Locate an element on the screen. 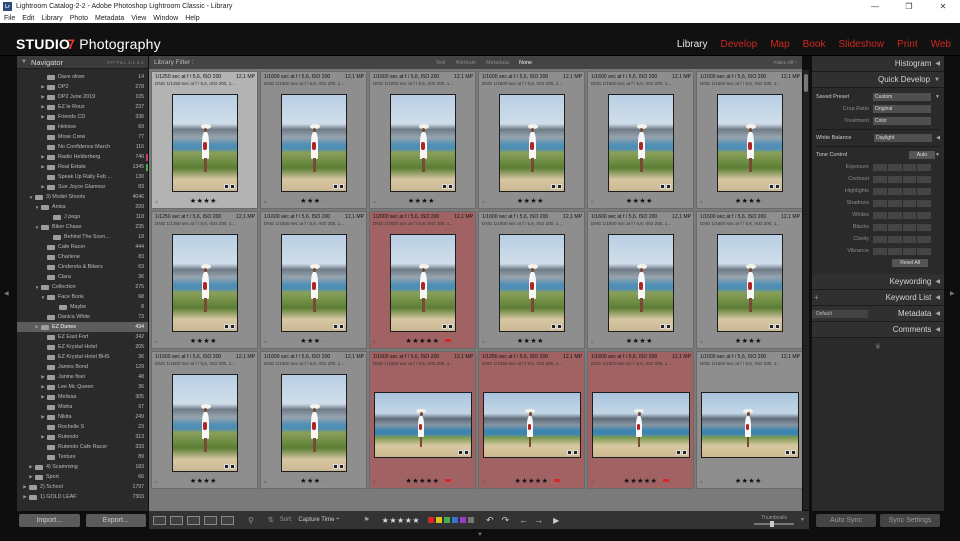  folder-row: ▼ Face Book 68 is located at coordinates (82, 297).